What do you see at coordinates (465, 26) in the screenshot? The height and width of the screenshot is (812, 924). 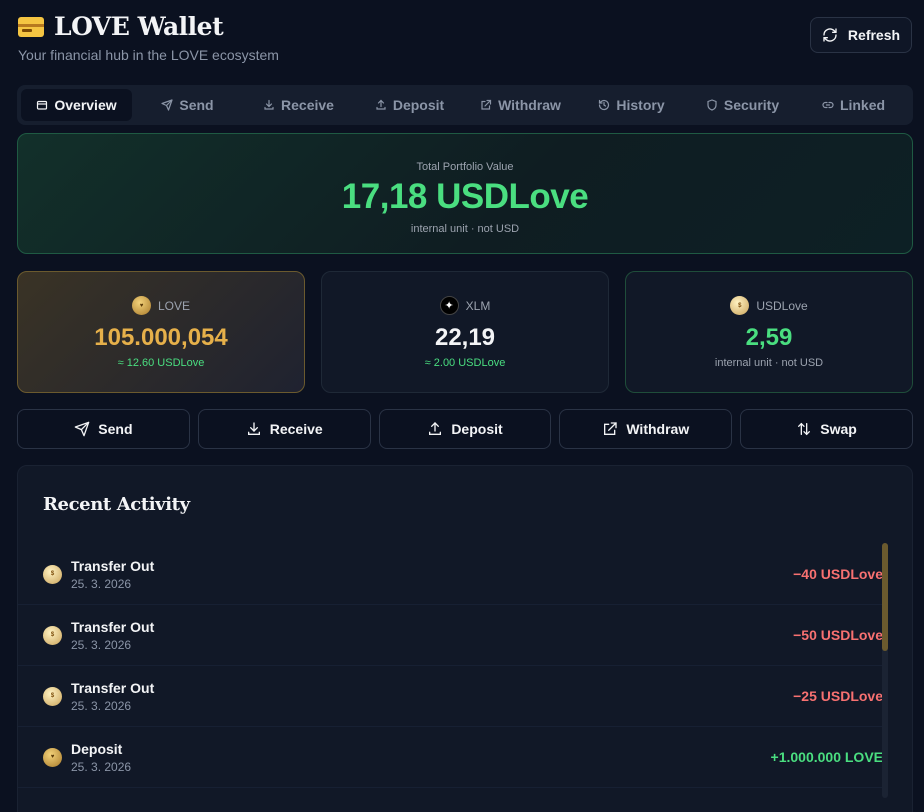 I see `title-row: LOVE Wallet` at bounding box center [465, 26].